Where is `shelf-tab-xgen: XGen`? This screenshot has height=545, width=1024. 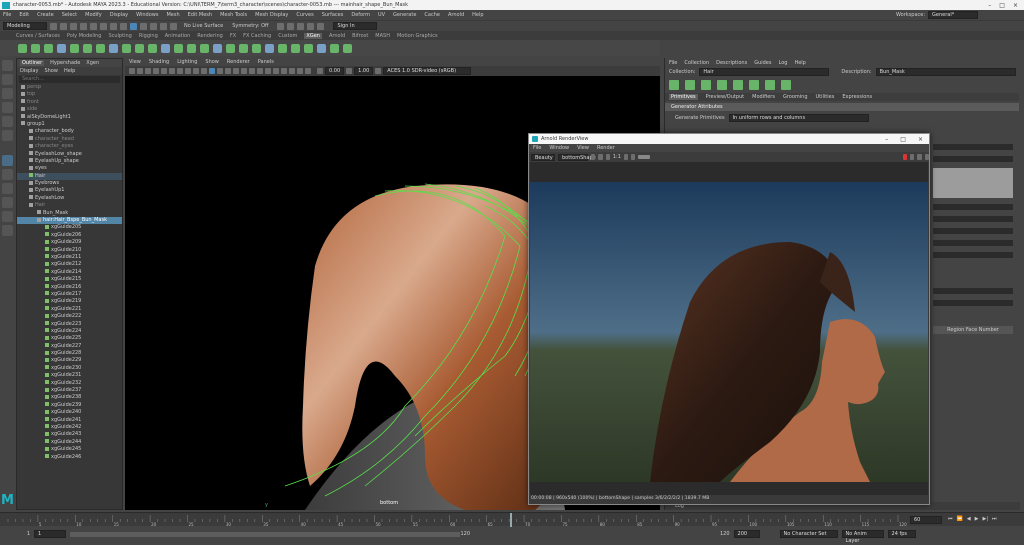 shelf-tab-xgen: XGen is located at coordinates (313, 35).